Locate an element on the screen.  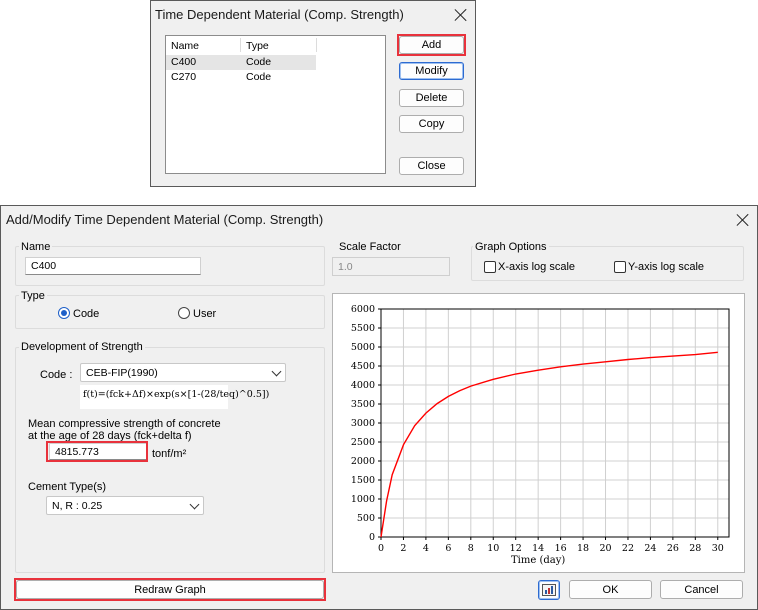
y-tick-label: 1500 is located at coordinates (363, 480).